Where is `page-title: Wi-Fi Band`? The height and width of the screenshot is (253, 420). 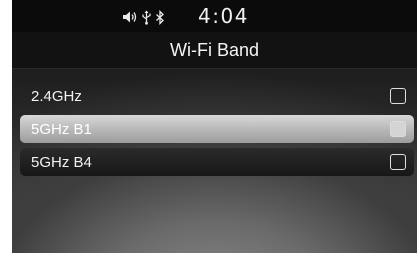
page-title: Wi-Fi Band is located at coordinates (214, 50).